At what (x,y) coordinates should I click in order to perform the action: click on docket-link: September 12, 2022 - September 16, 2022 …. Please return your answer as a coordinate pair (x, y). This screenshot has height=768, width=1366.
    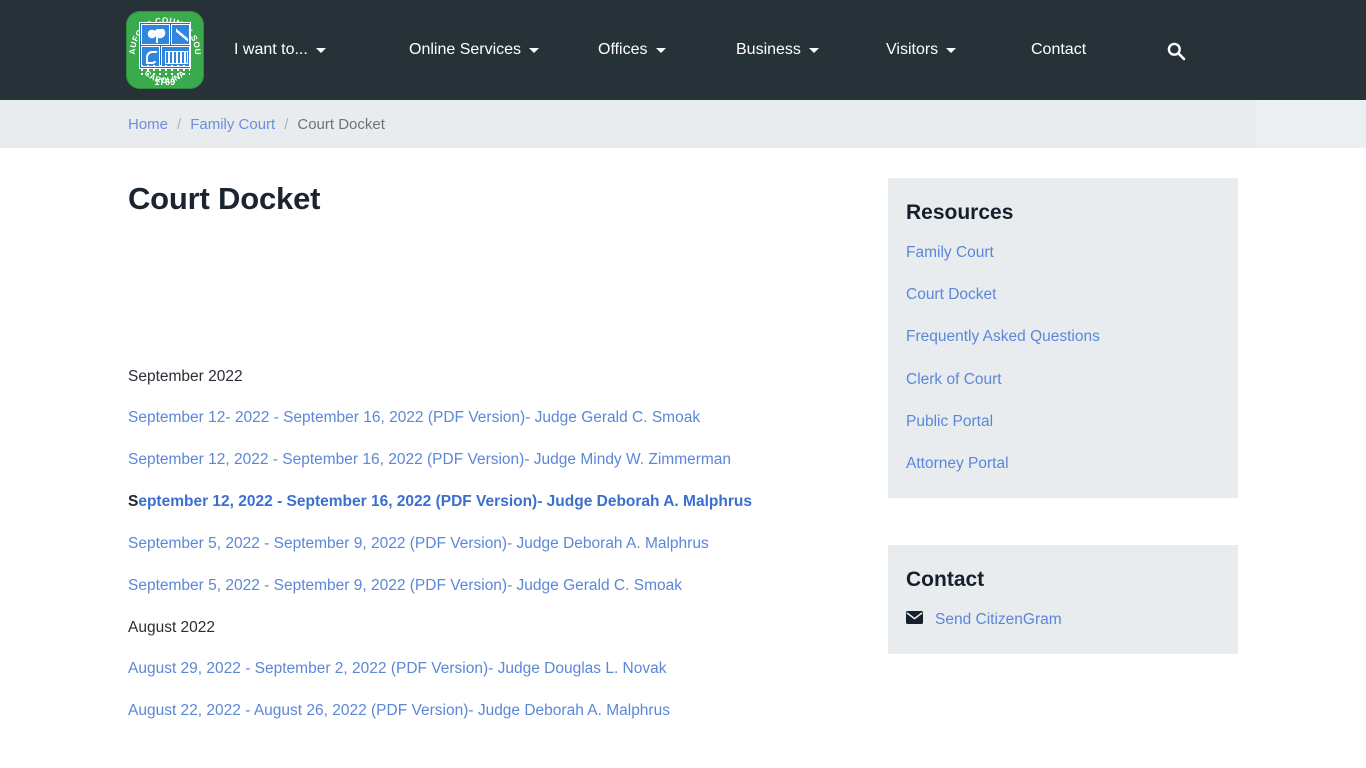
    Looking at the image, I should click on (493, 460).